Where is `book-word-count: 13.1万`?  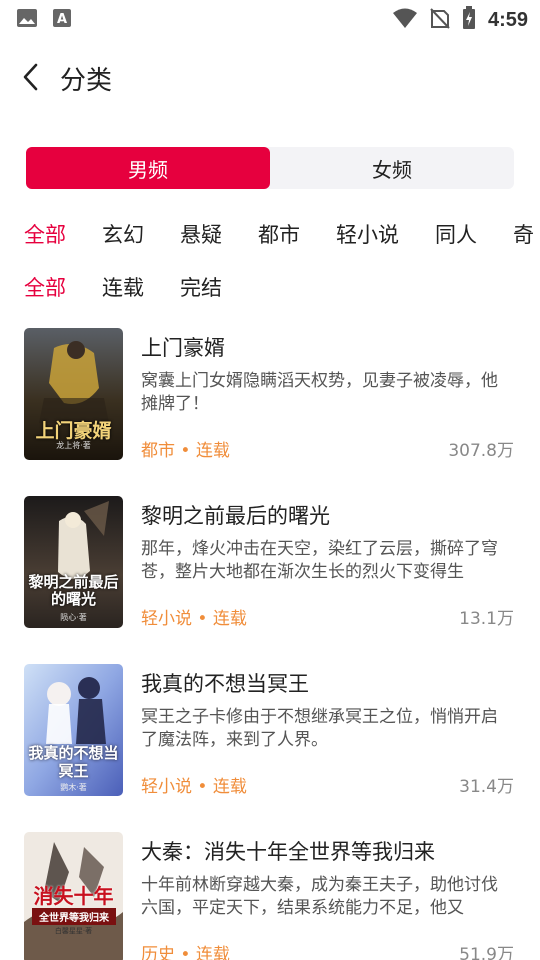 book-word-count: 13.1万 is located at coordinates (486, 619).